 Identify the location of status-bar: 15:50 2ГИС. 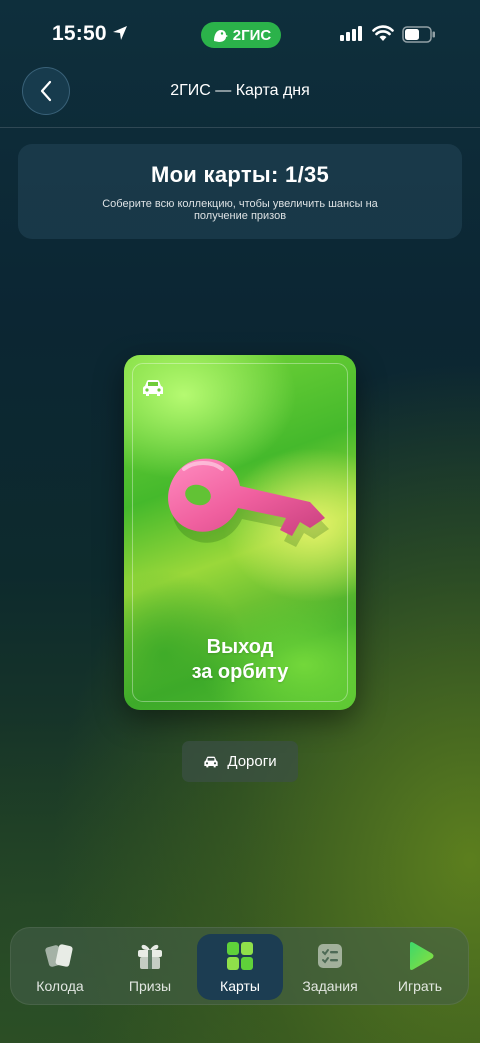
(240, 35).